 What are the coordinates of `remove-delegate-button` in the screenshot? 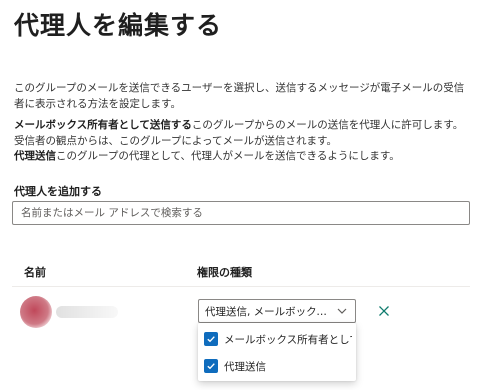 It's located at (384, 311).